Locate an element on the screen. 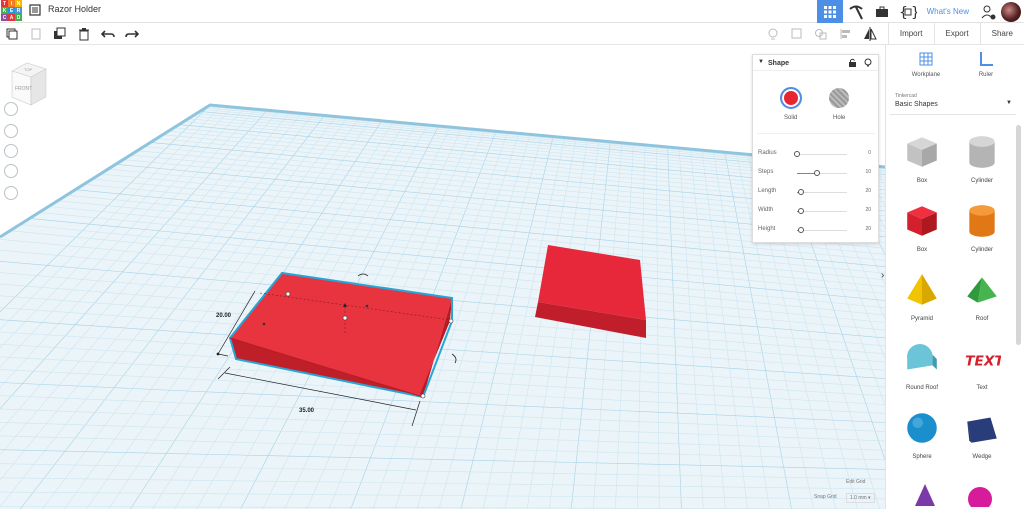 The height and width of the screenshot is (509, 1024). solid-color-swatch is located at coordinates (791, 98).